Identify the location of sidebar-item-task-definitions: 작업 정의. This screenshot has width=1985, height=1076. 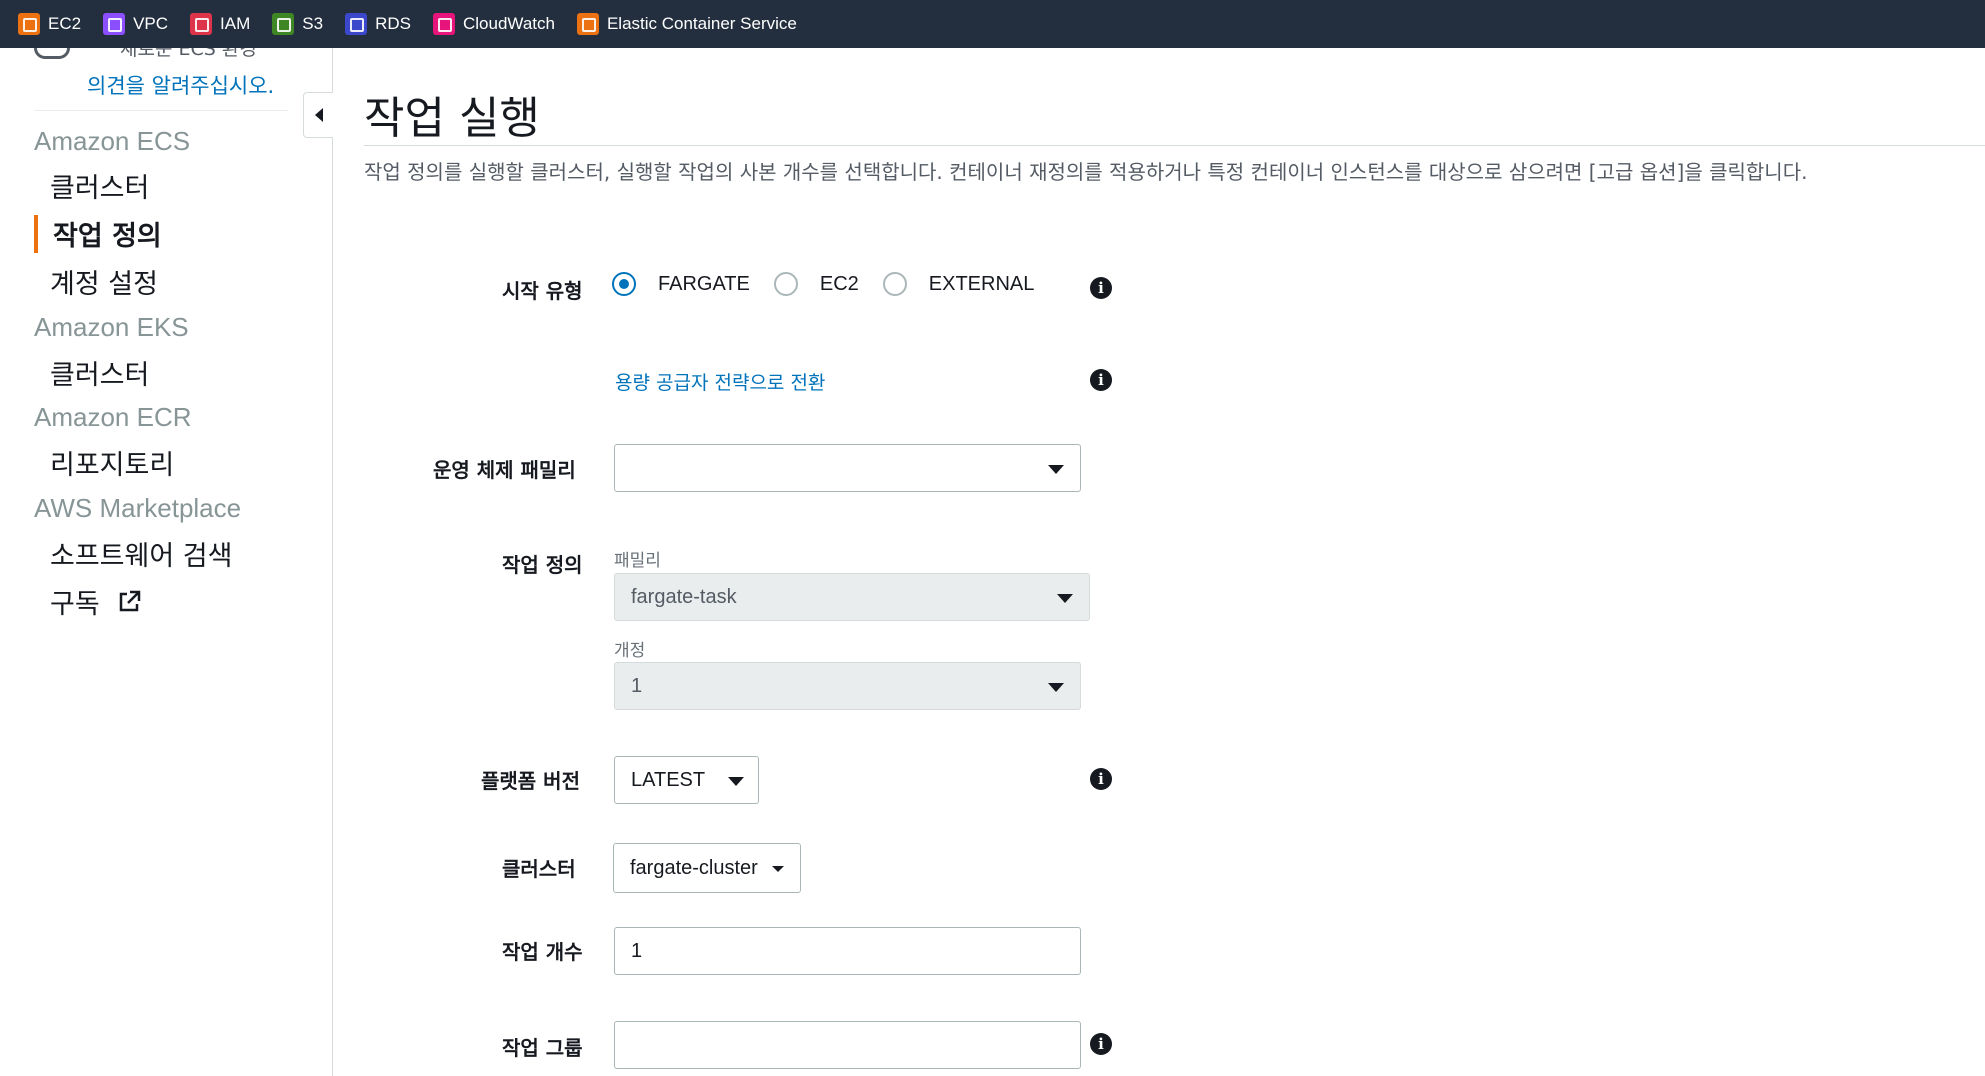
(107, 233).